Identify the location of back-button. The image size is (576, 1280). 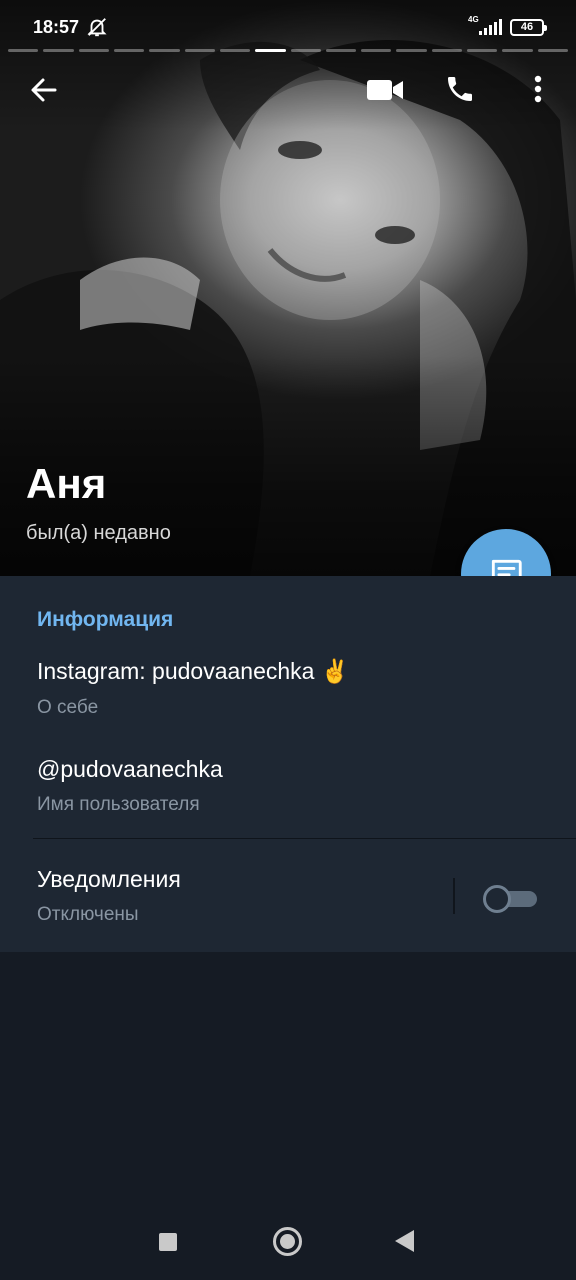
(44, 90).